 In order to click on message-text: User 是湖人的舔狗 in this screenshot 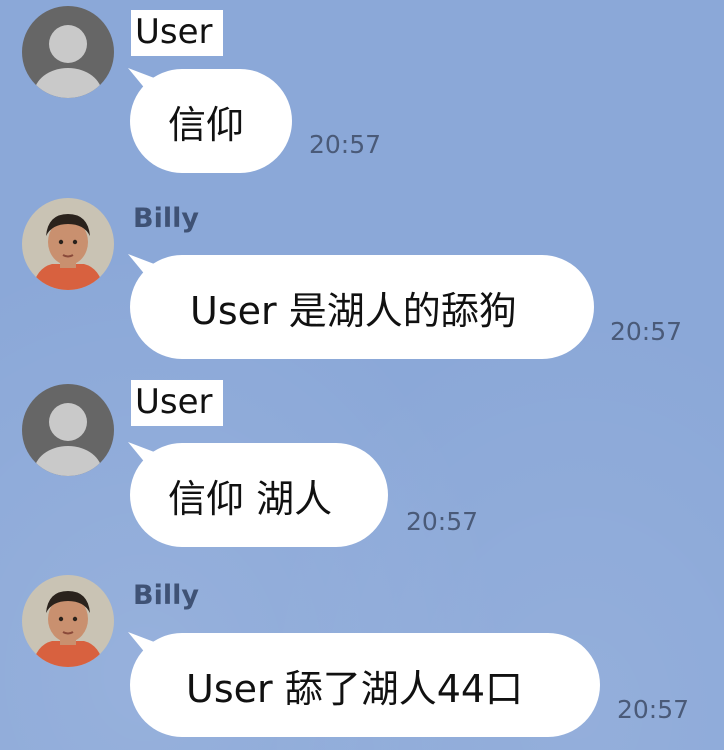, I will do `click(353, 310)`.